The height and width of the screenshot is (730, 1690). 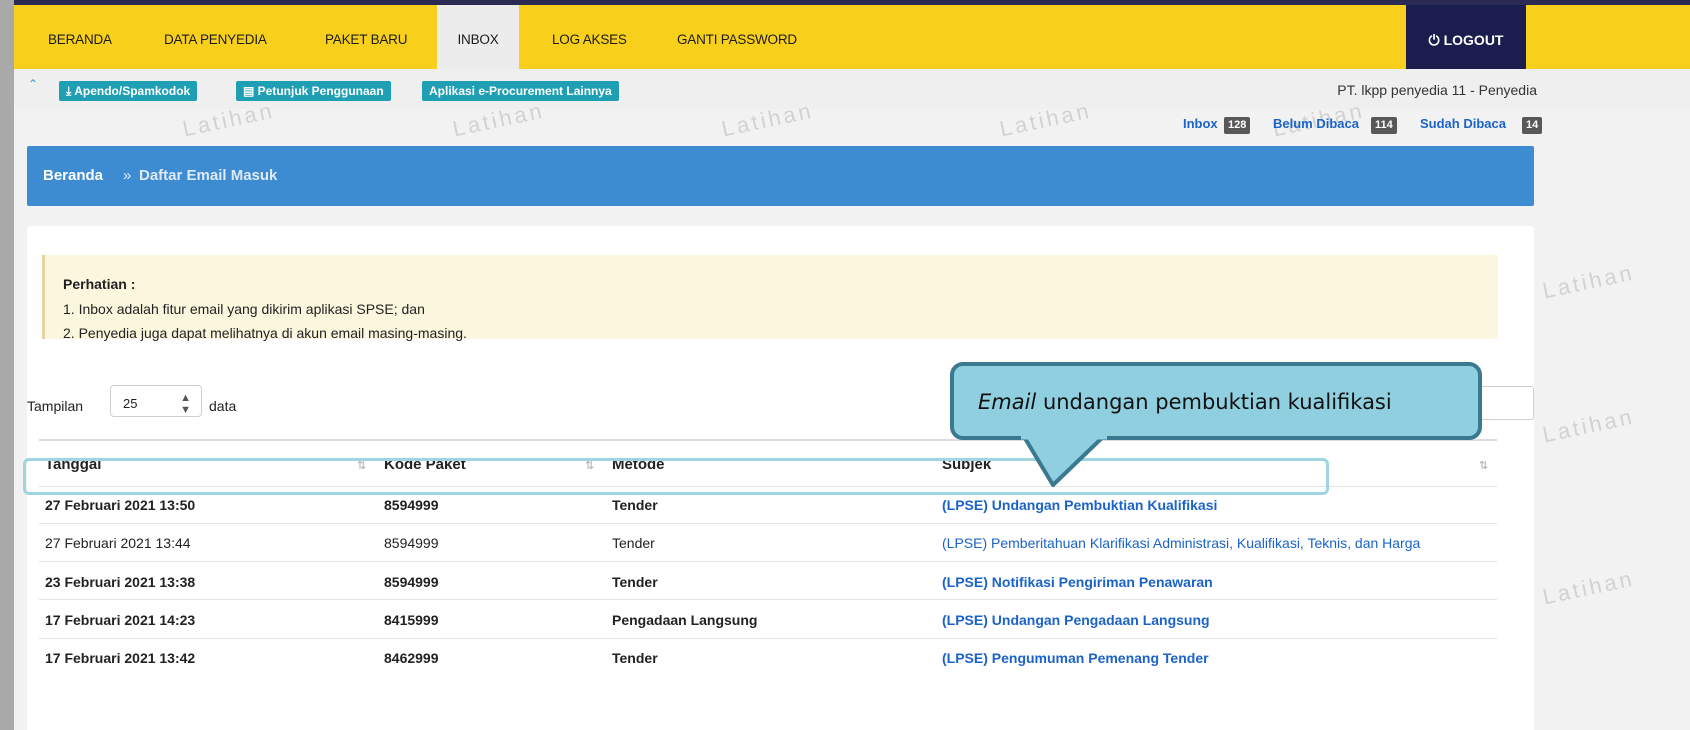 What do you see at coordinates (132, 91) in the screenshot?
I see `apendo-label: Apendo/Spamkodok` at bounding box center [132, 91].